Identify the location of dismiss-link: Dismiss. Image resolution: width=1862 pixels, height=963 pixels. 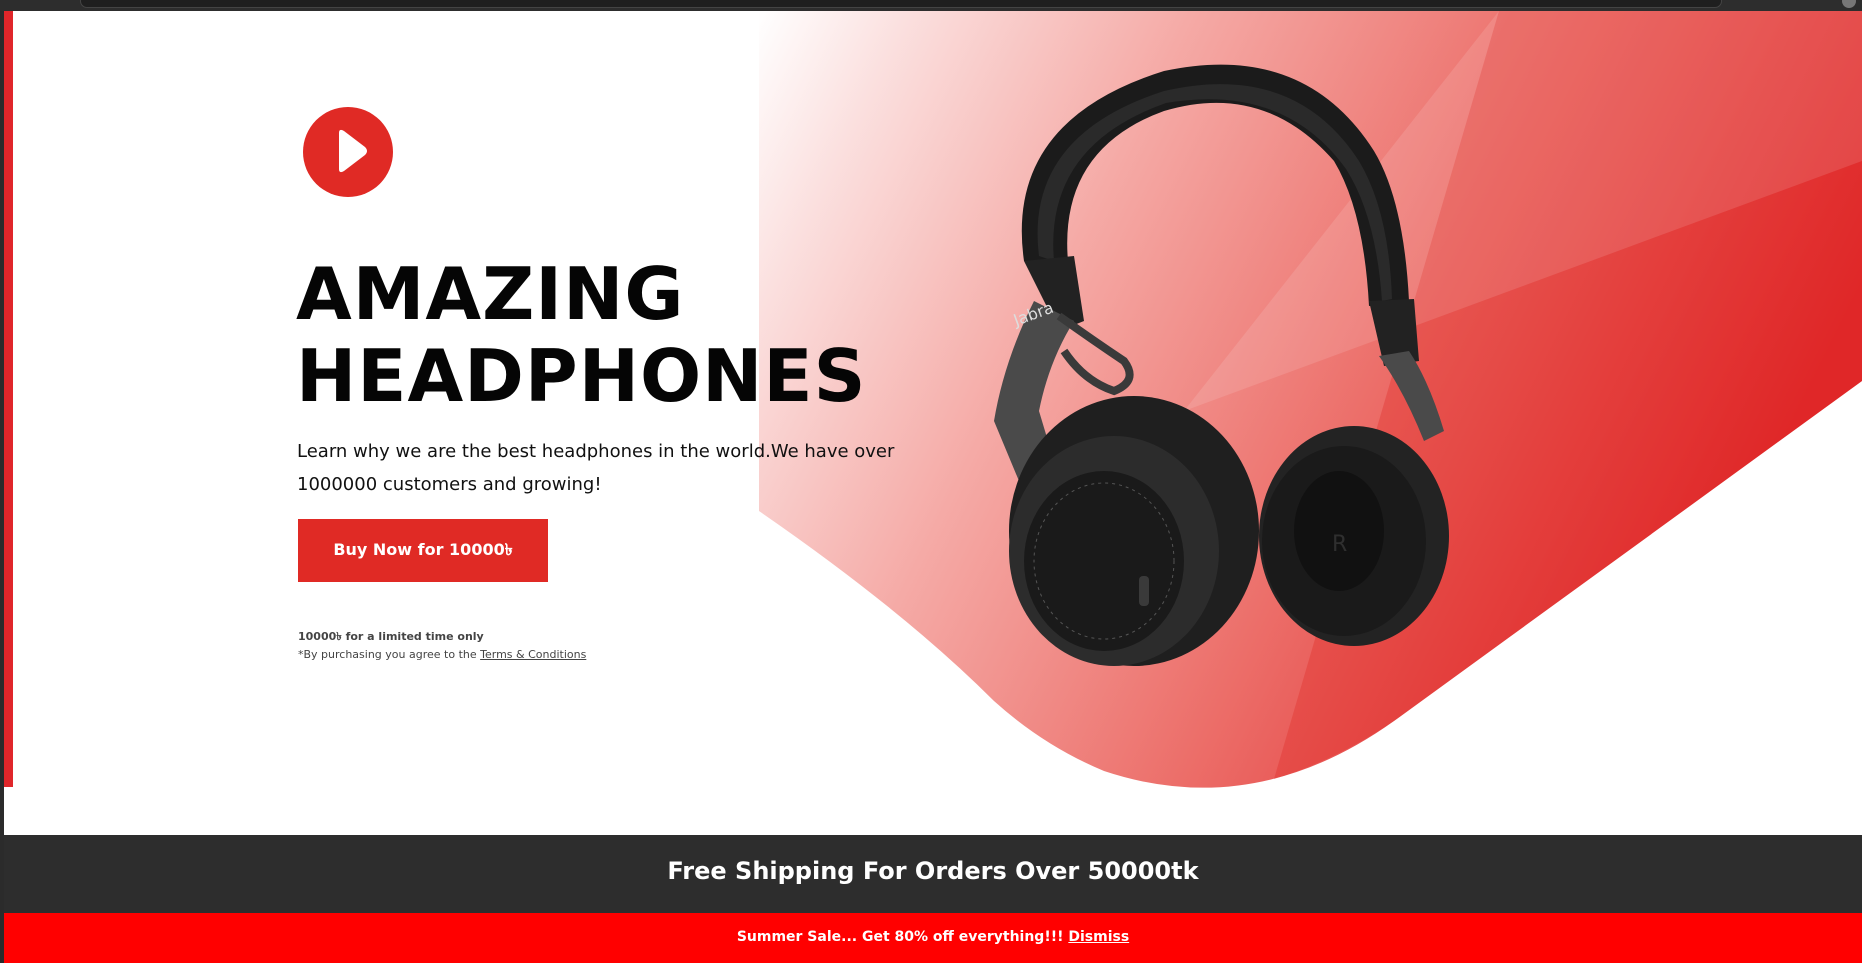
(1098, 937).